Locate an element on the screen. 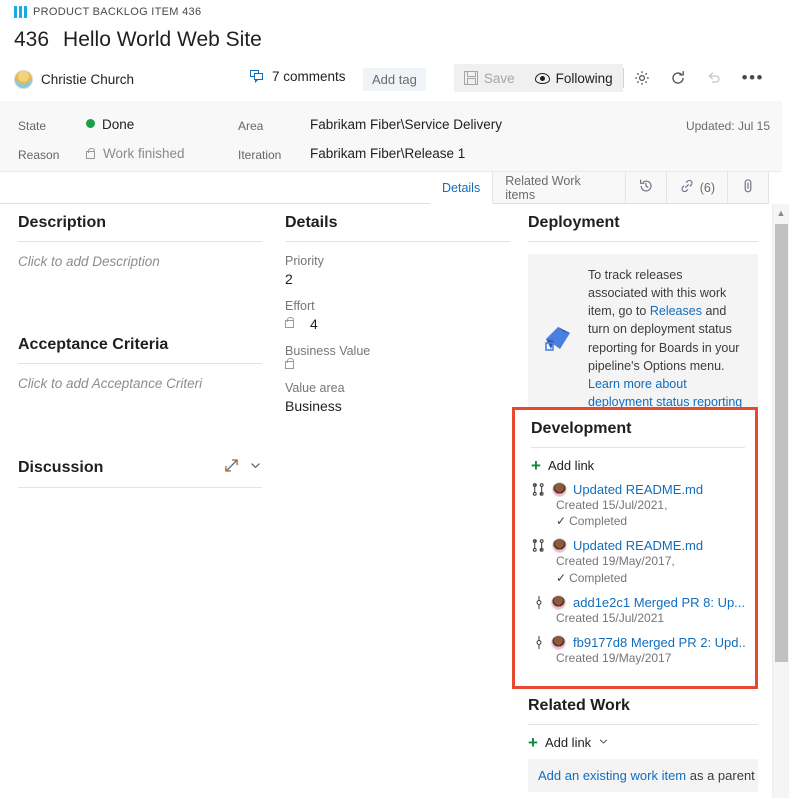 The height and width of the screenshot is (798, 789). state-value: Done is located at coordinates (110, 124).